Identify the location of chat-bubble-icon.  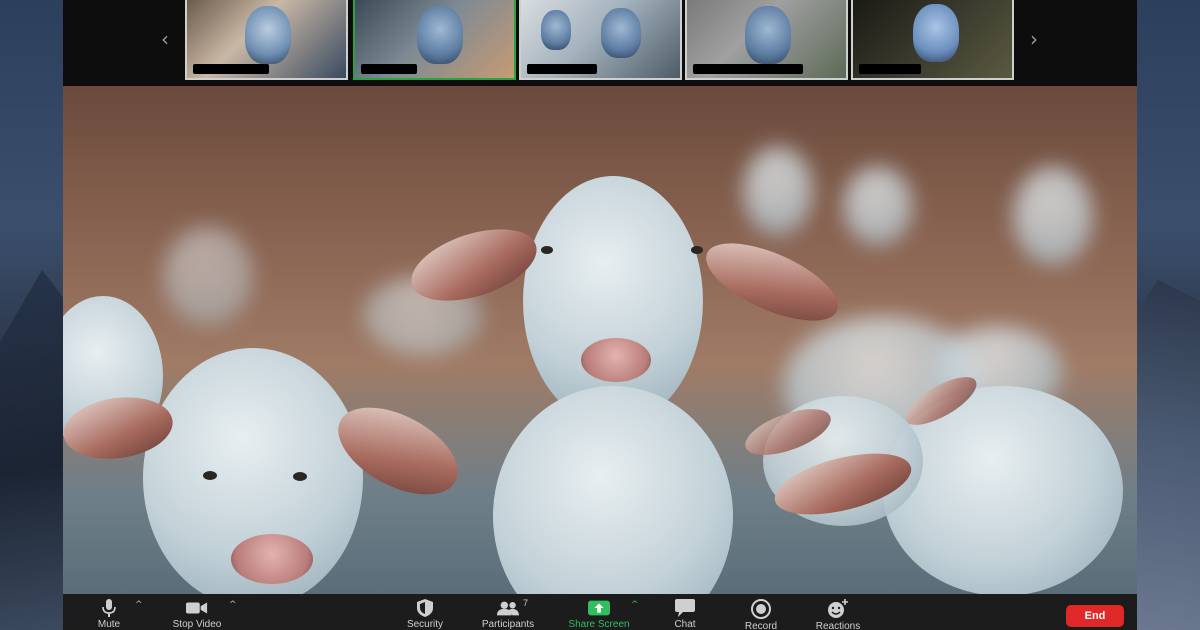
(685, 608).